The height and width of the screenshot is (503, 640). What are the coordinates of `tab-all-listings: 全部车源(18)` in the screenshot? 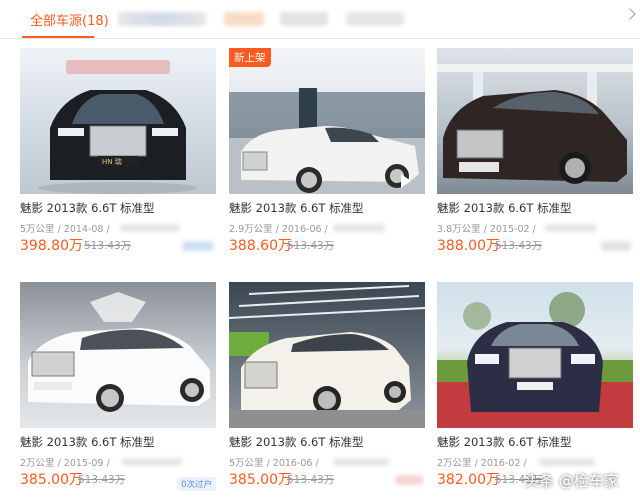 It's located at (69, 19).